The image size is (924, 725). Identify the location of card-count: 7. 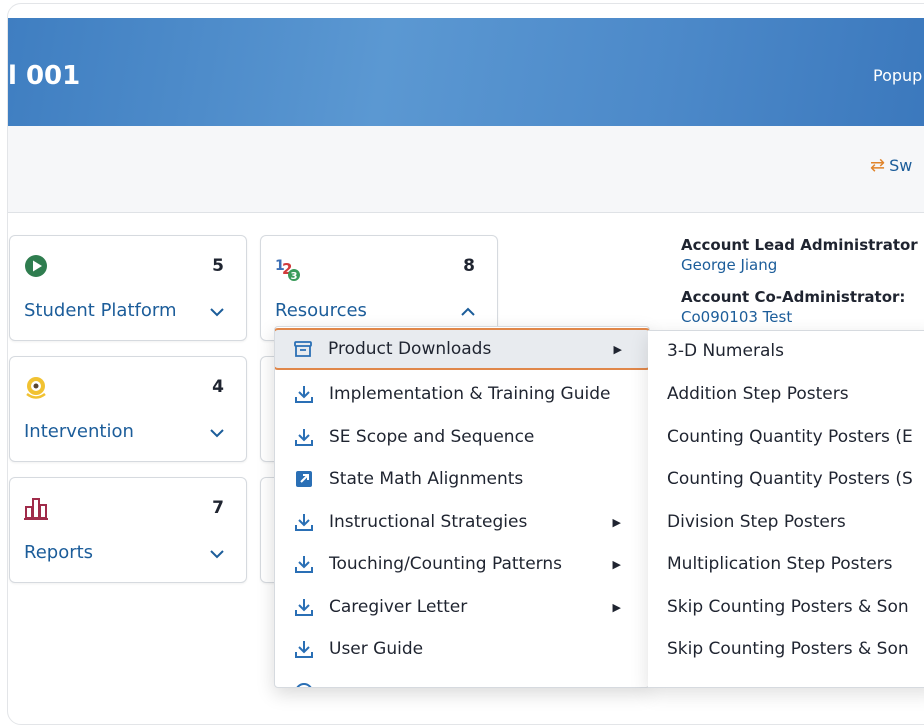
(218, 508).